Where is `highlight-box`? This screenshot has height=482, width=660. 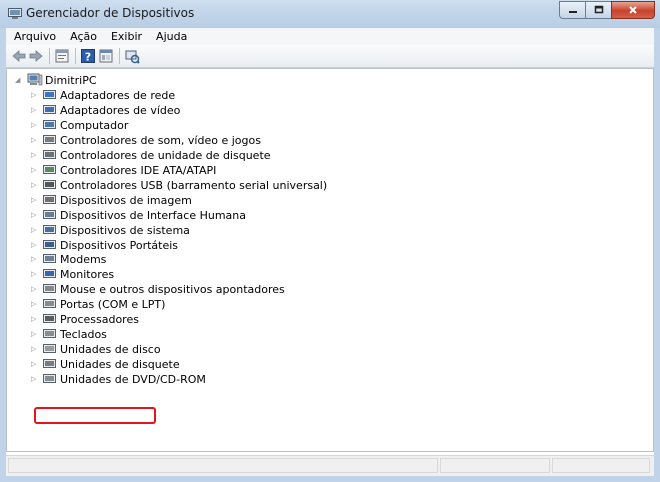
highlight-box is located at coordinates (95, 415).